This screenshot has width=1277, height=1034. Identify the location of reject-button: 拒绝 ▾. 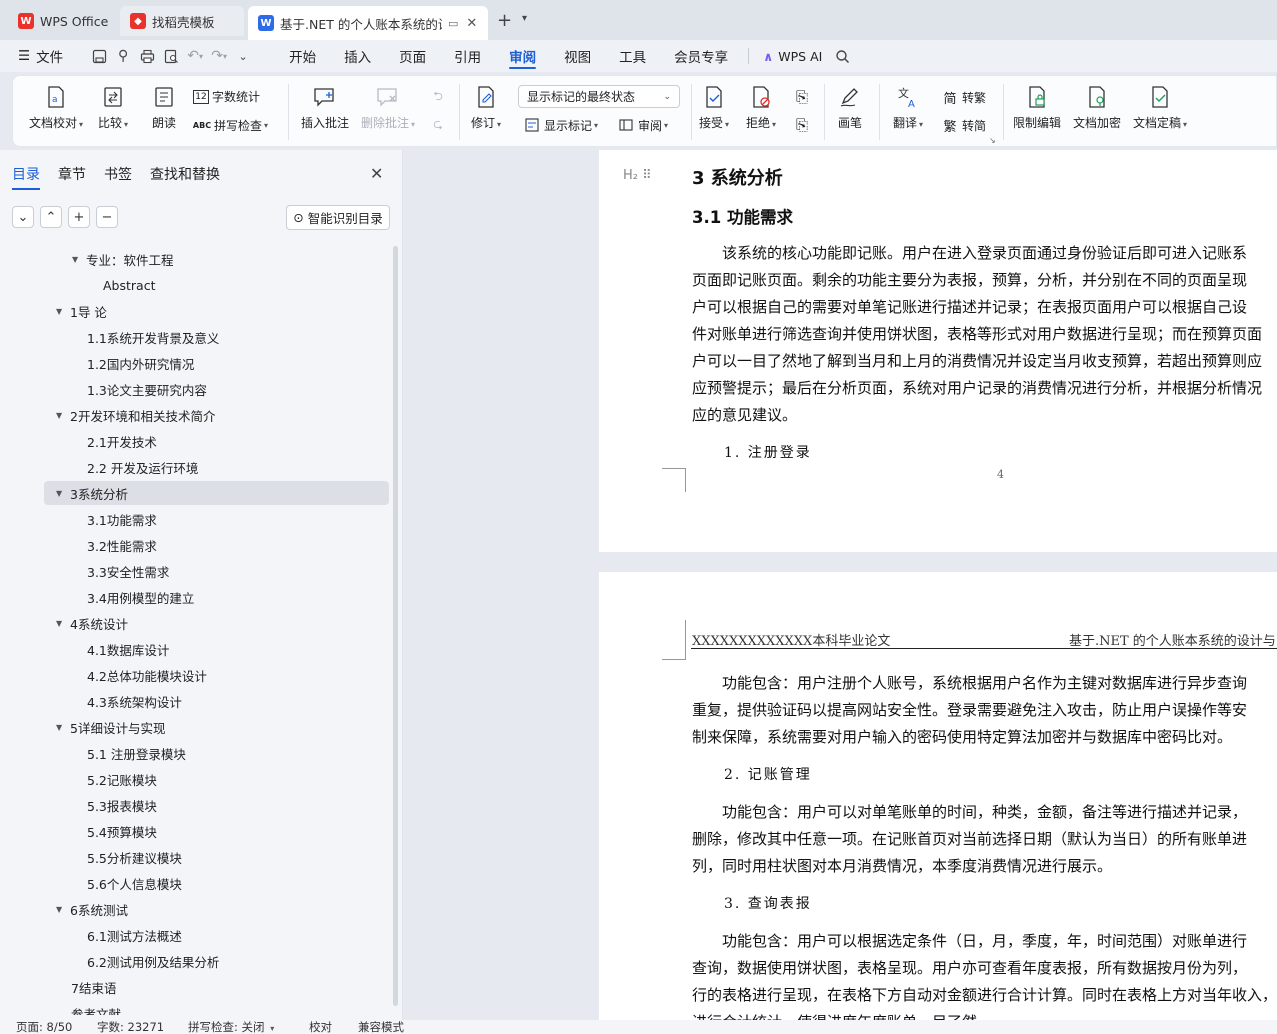
(761, 107).